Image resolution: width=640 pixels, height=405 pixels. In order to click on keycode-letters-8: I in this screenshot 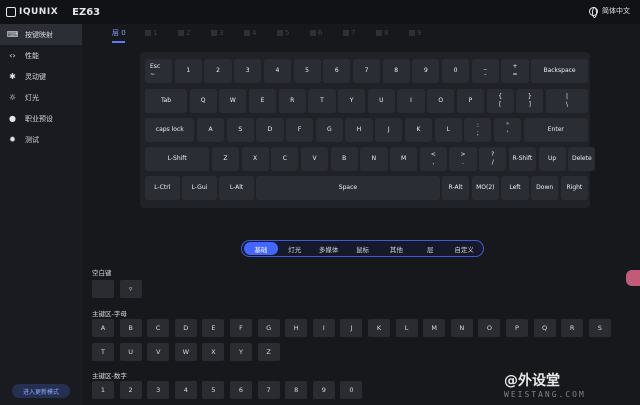, I will do `click(323, 328)`.